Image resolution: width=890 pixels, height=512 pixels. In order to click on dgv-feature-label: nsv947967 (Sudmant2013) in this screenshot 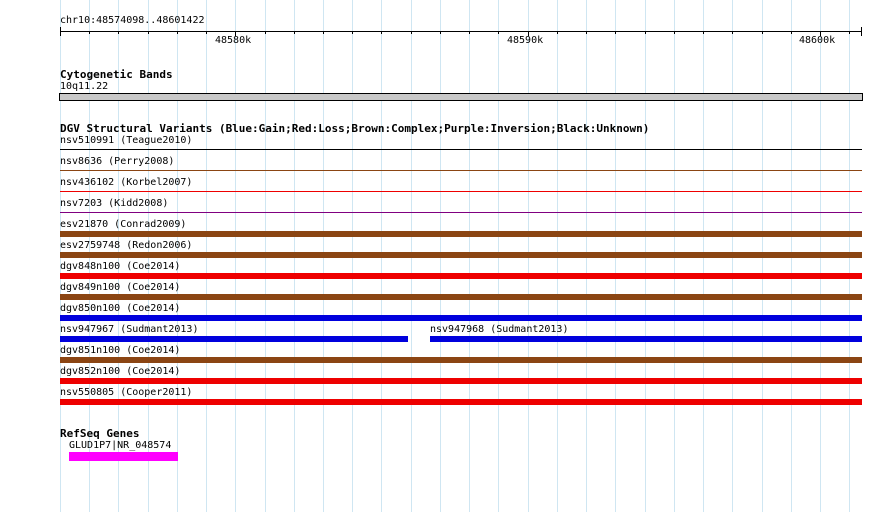, I will do `click(129, 329)`.